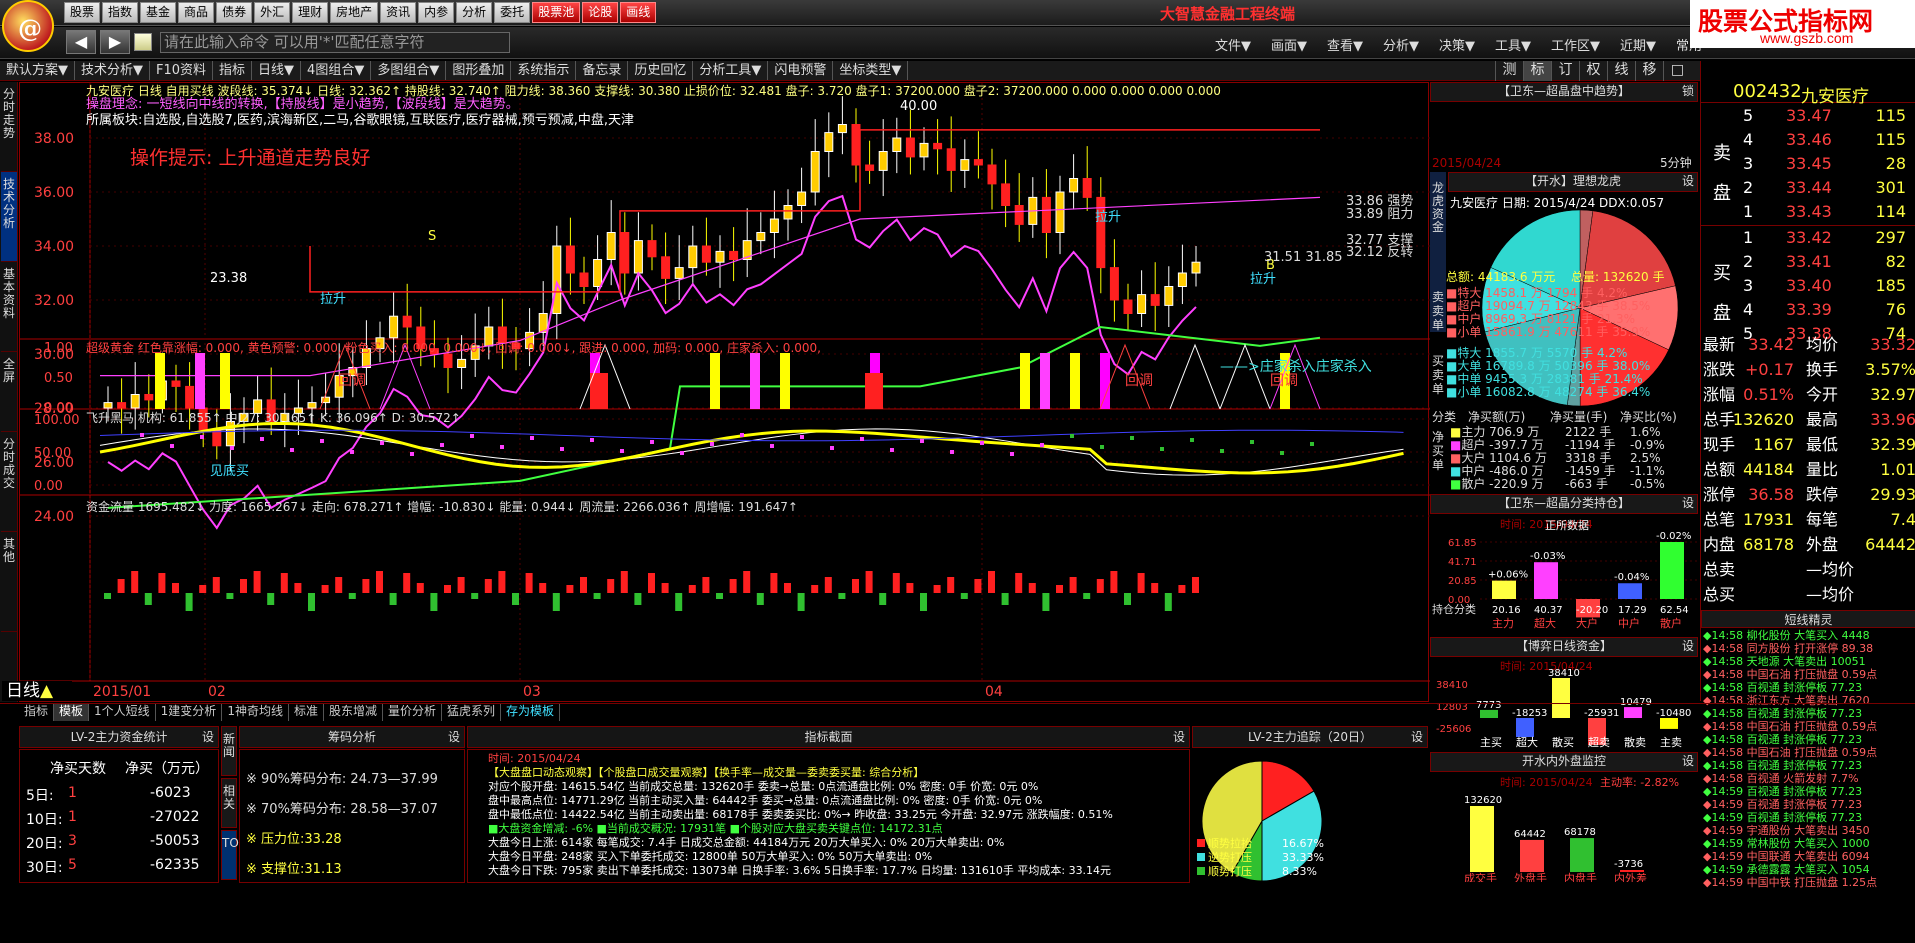 The image size is (1915, 943). Describe the element at coordinates (1563, 503) in the screenshot. I see `rp4-title: 【卫东—超晶分类持仓】` at that location.